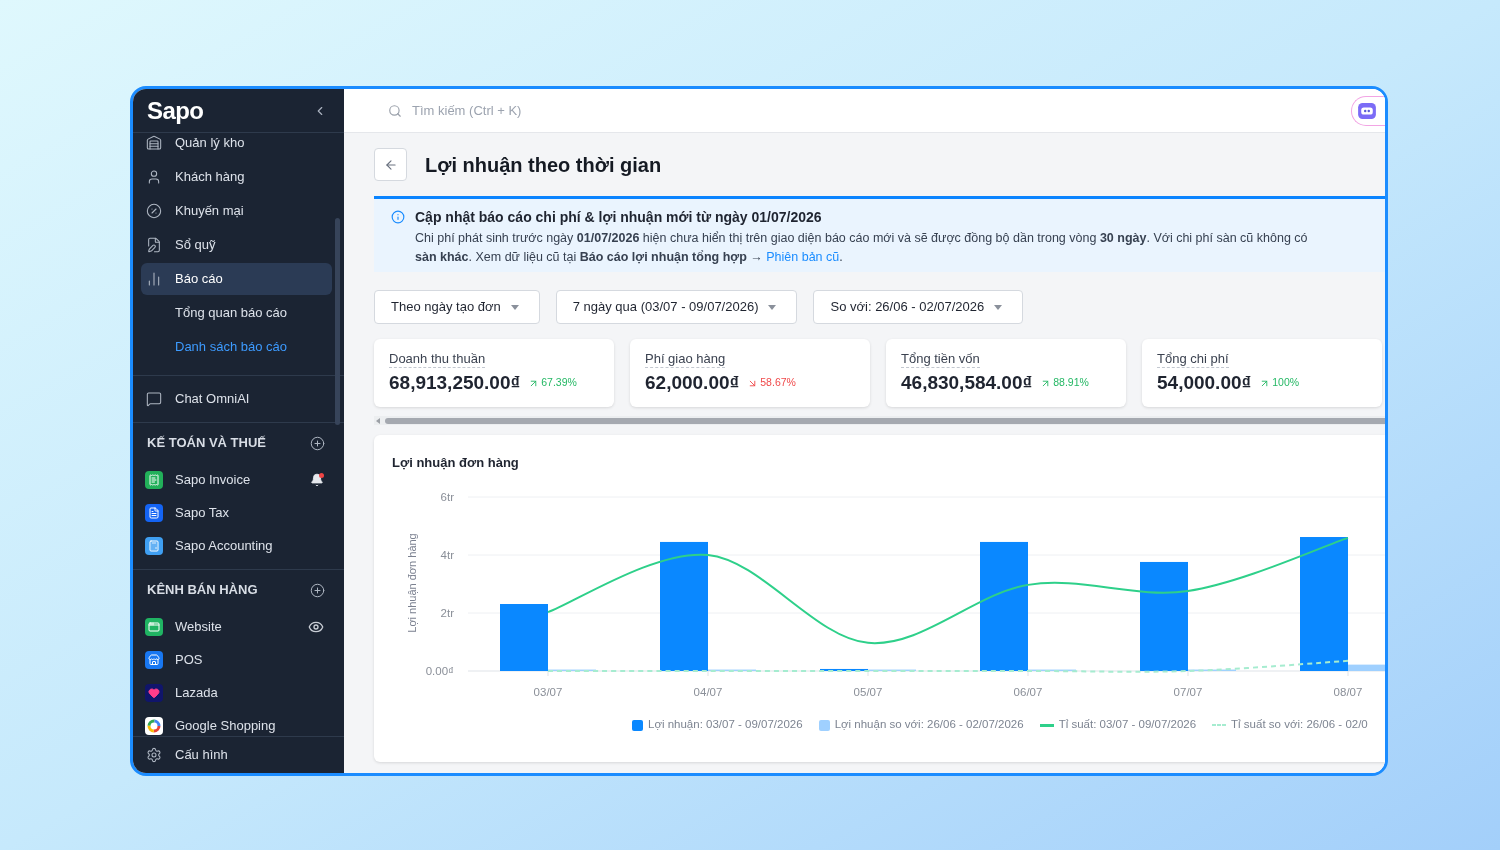 Image resolution: width=1500 pixels, height=850 pixels. I want to click on sidebar-item: Khách hàng, so click(236, 177).